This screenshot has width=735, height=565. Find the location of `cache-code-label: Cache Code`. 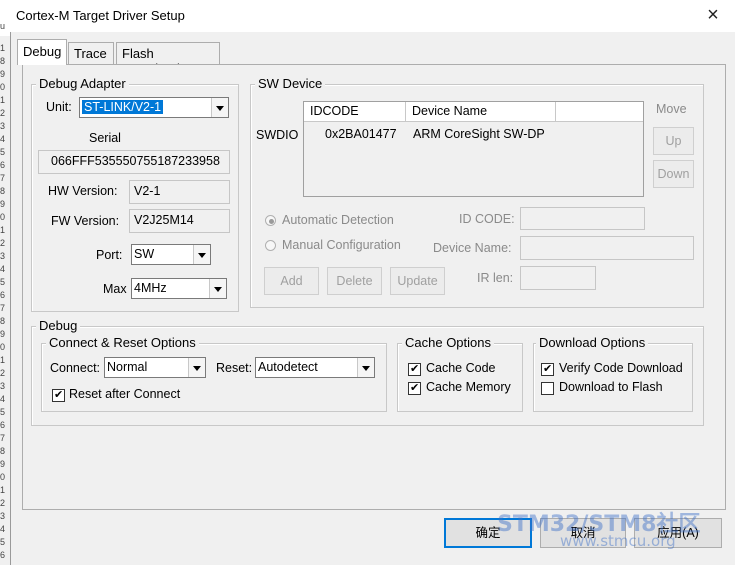

cache-code-label: Cache Code is located at coordinates (461, 368).